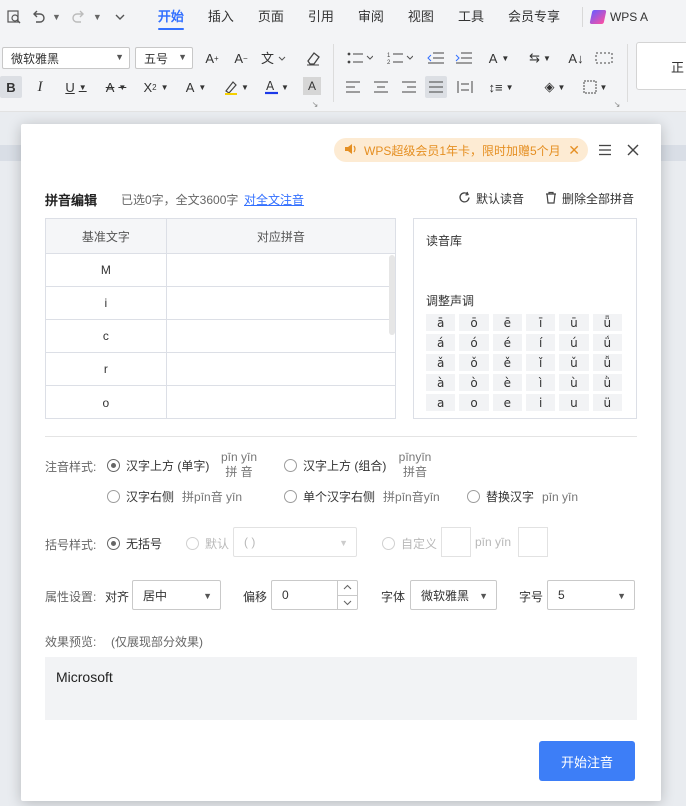 Image resolution: width=686 pixels, height=806 pixels. I want to click on delete-all-pinyin-button: 删除全部拼音, so click(589, 198).